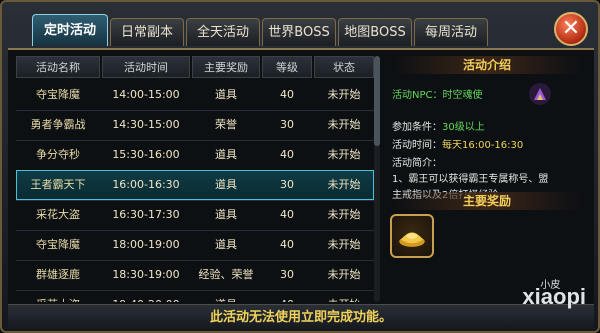 This screenshot has width=600, height=333. I want to click on npc-label: 活动NPC：, so click(417, 95).